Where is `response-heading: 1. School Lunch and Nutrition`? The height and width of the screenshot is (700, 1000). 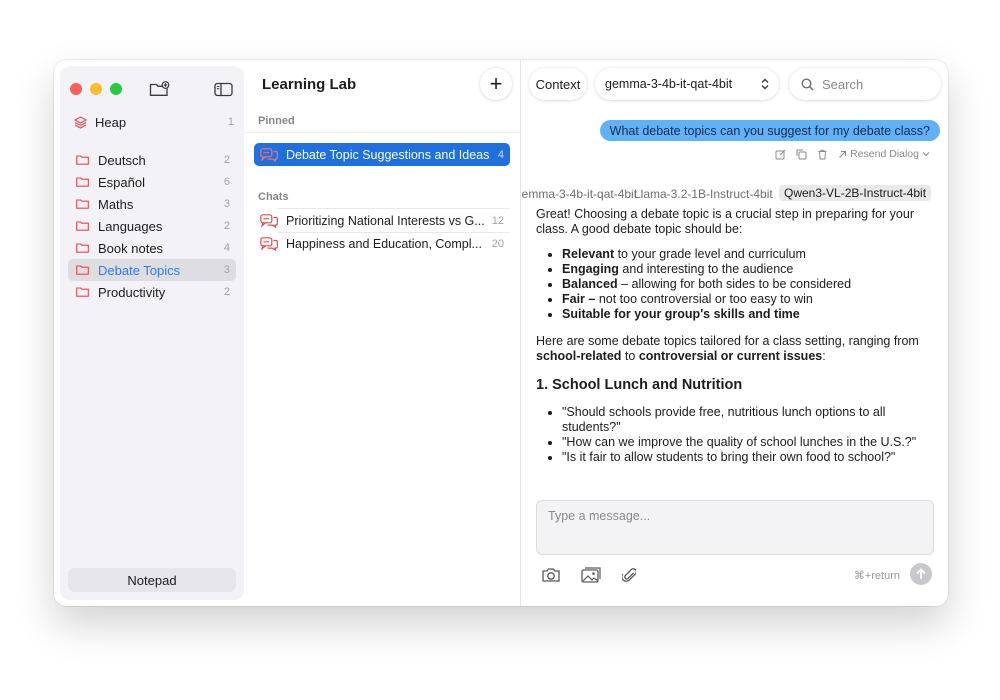
response-heading: 1. School Lunch and Nutrition is located at coordinates (639, 385).